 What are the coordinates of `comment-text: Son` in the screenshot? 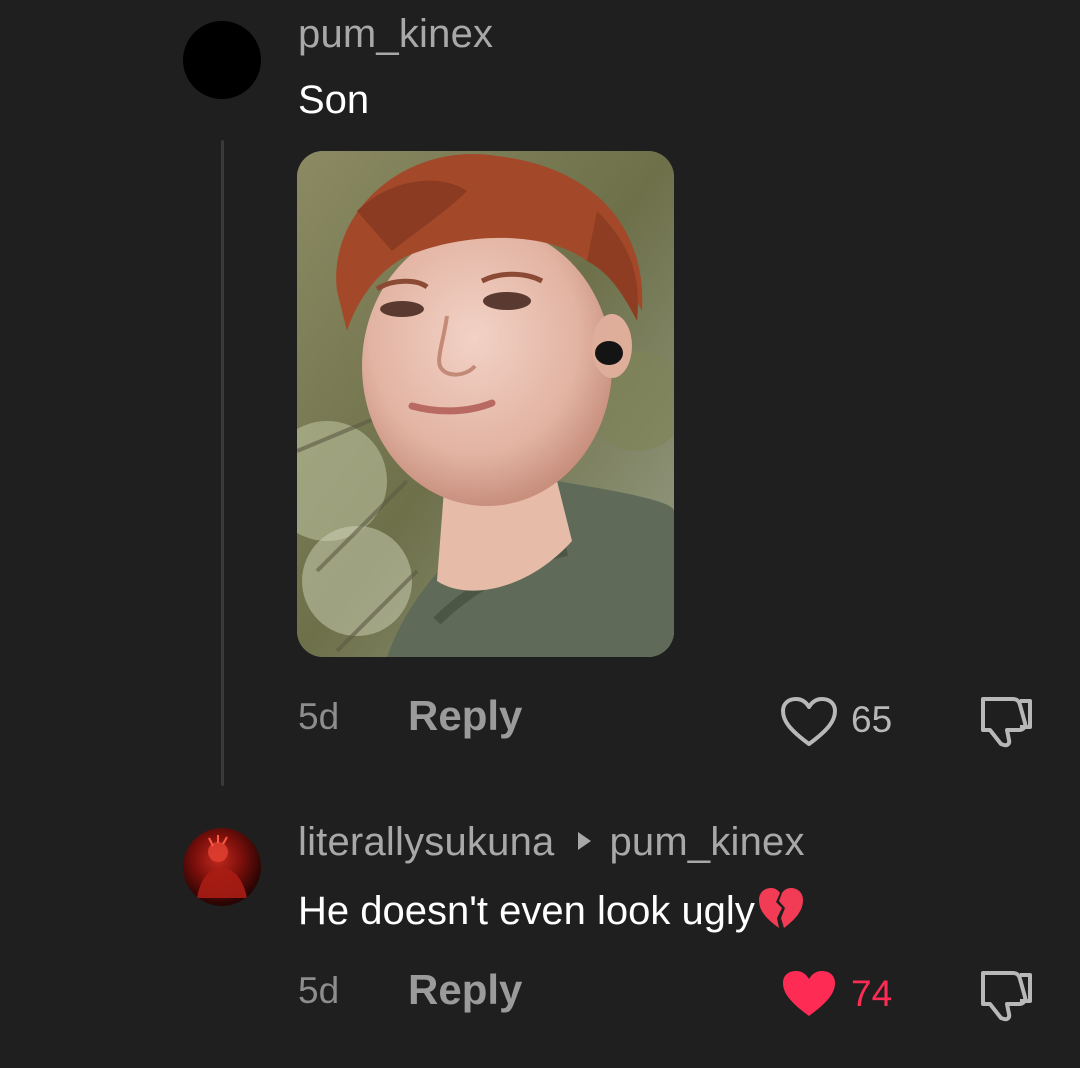 It's located at (334, 100).